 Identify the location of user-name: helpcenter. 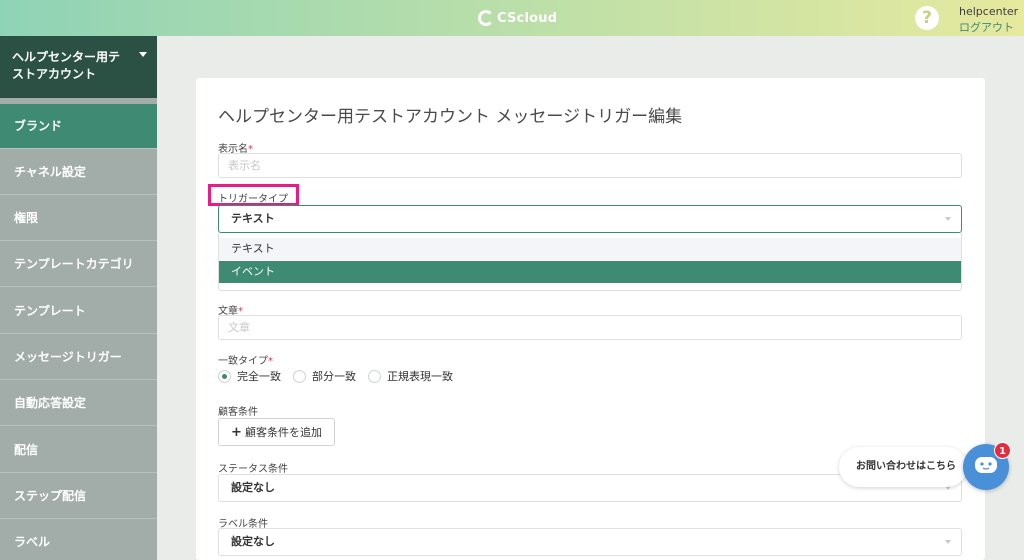
(989, 11).